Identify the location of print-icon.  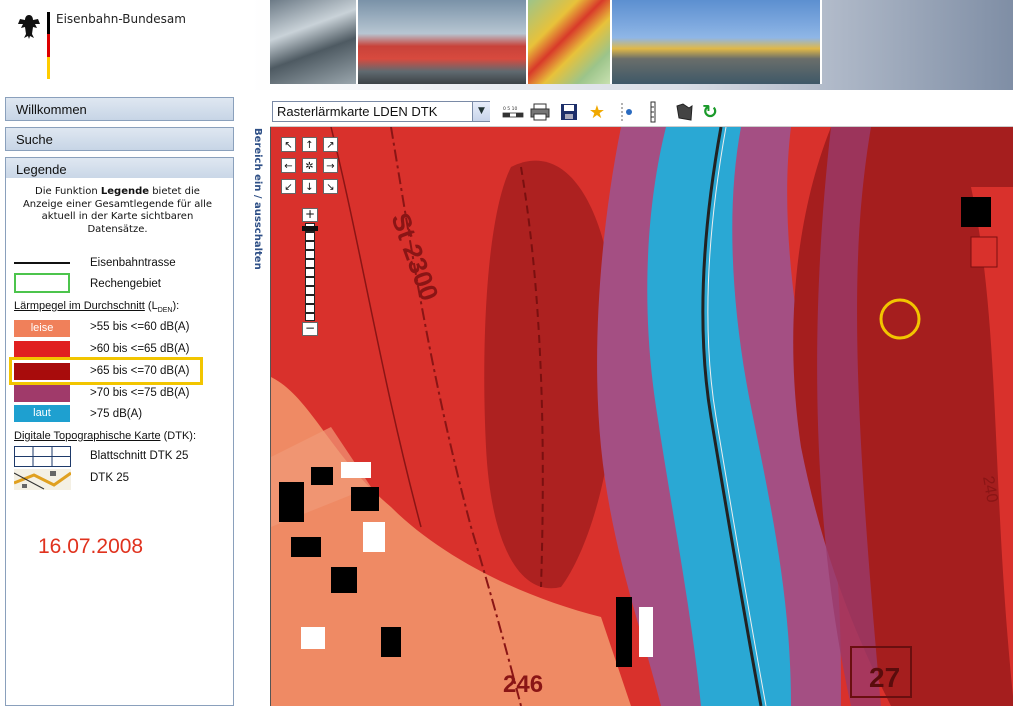
(540, 112).